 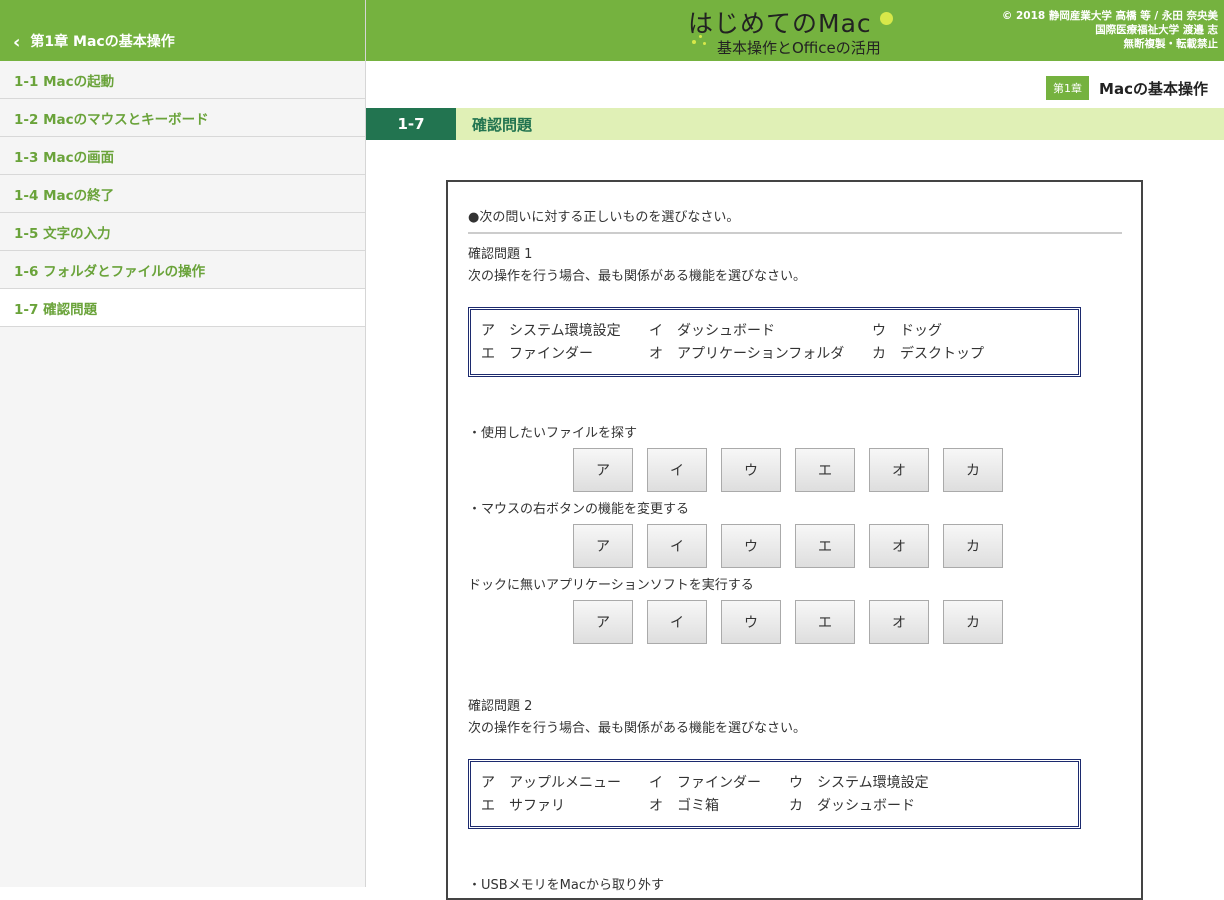 What do you see at coordinates (928, 354) in the screenshot?
I see `choice-option: カデスクトップ` at bounding box center [928, 354].